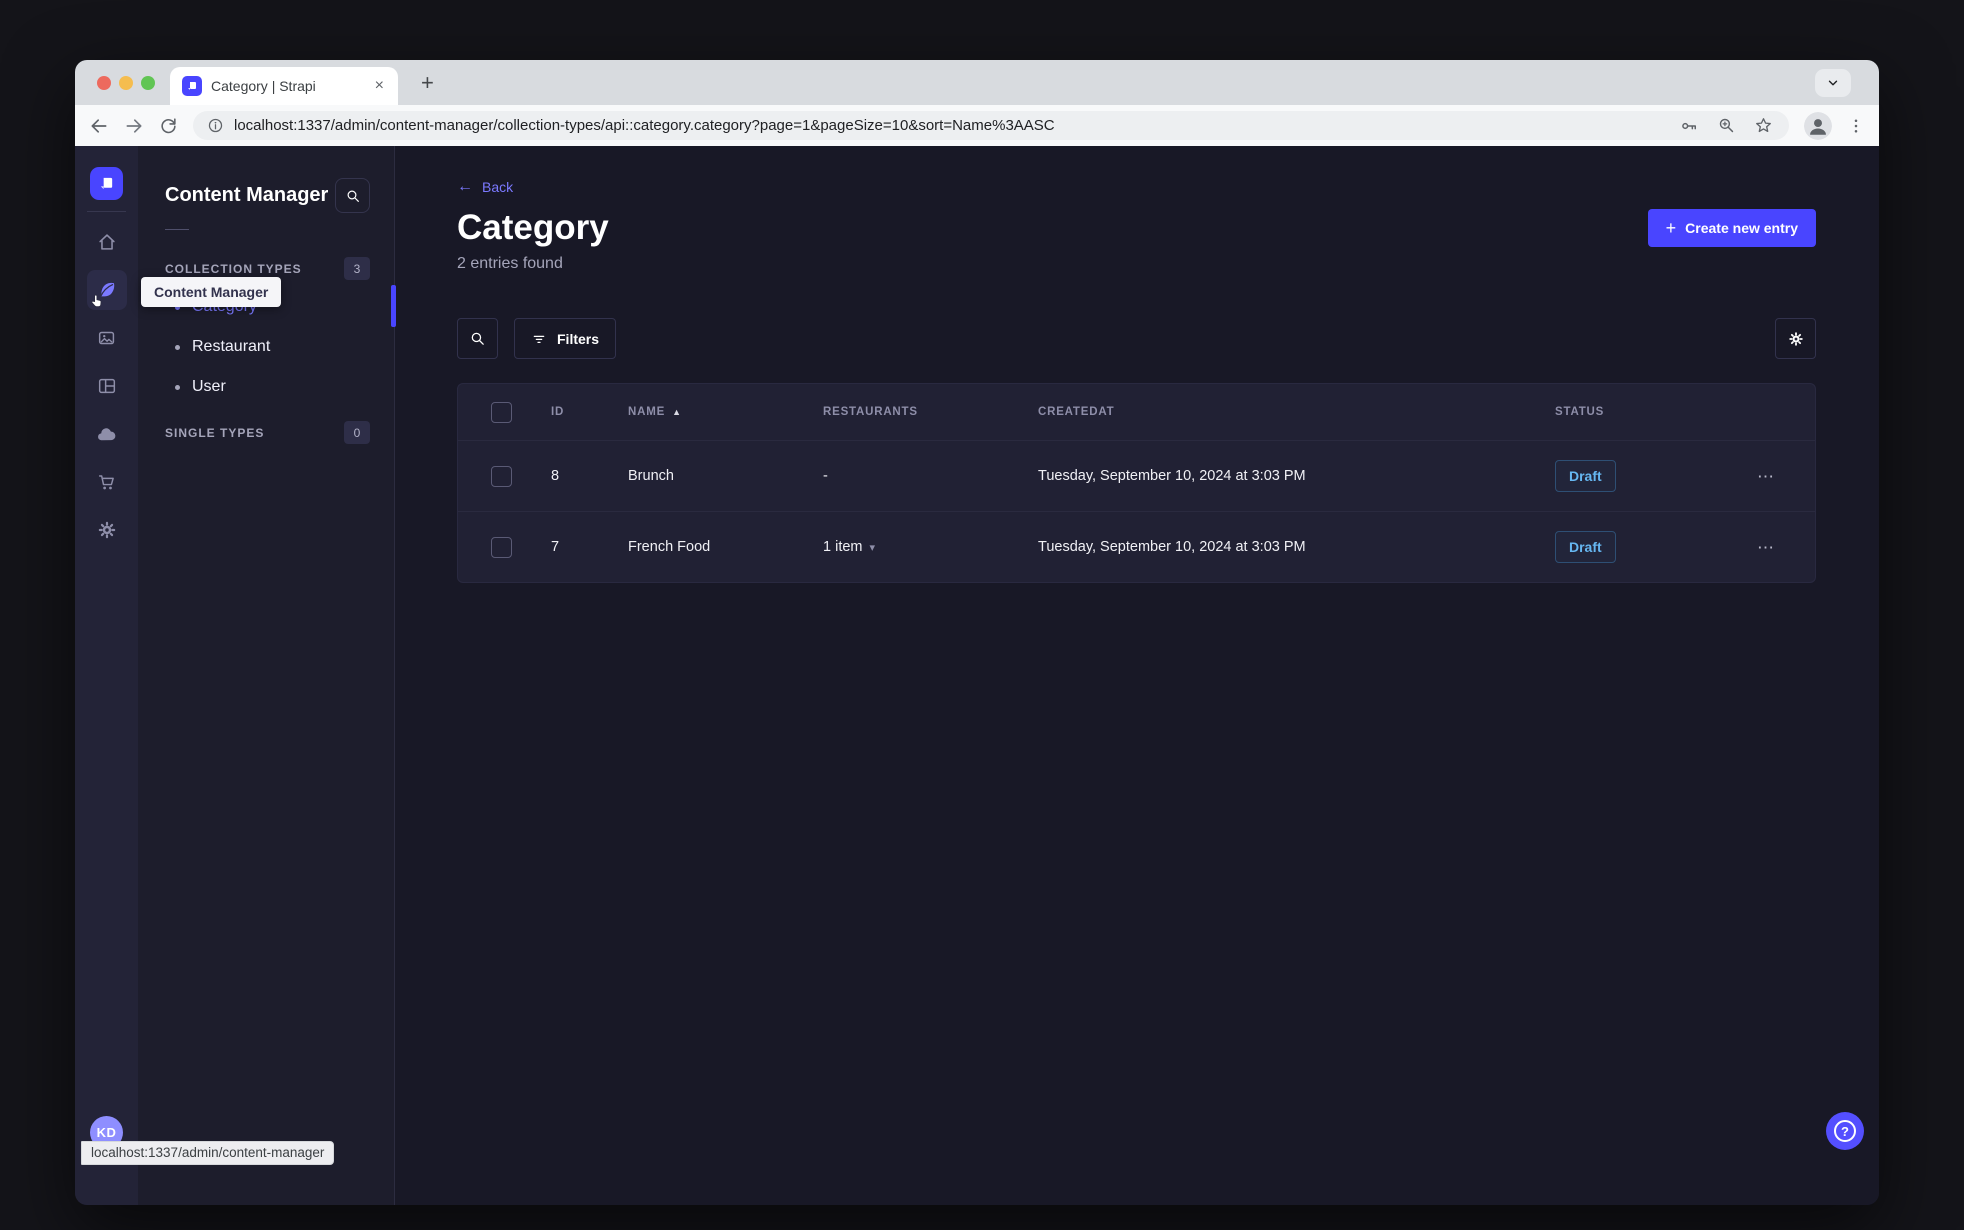  I want to click on page-title: Category, so click(533, 227).